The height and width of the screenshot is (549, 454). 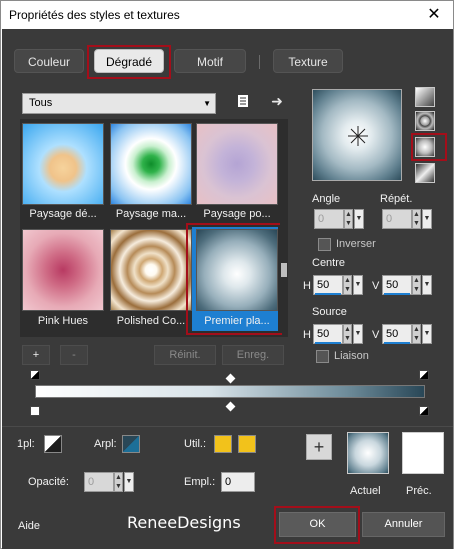 What do you see at coordinates (238, 482) in the screenshot?
I see `location-input: 0` at bounding box center [238, 482].